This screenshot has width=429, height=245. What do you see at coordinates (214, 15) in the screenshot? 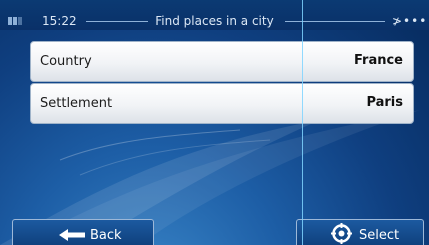
I see `status-bar: 15:22 Find places in a city ≯•••` at bounding box center [214, 15].